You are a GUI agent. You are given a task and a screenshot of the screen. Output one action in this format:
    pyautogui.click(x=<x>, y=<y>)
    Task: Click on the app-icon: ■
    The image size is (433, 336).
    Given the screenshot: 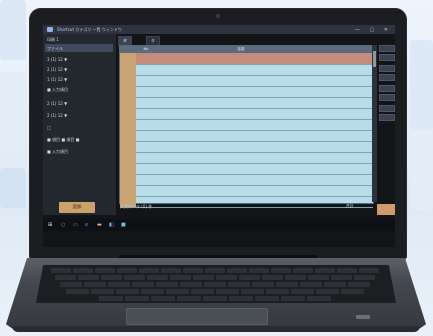 What is the action you would take?
    pyautogui.click(x=123, y=225)
    